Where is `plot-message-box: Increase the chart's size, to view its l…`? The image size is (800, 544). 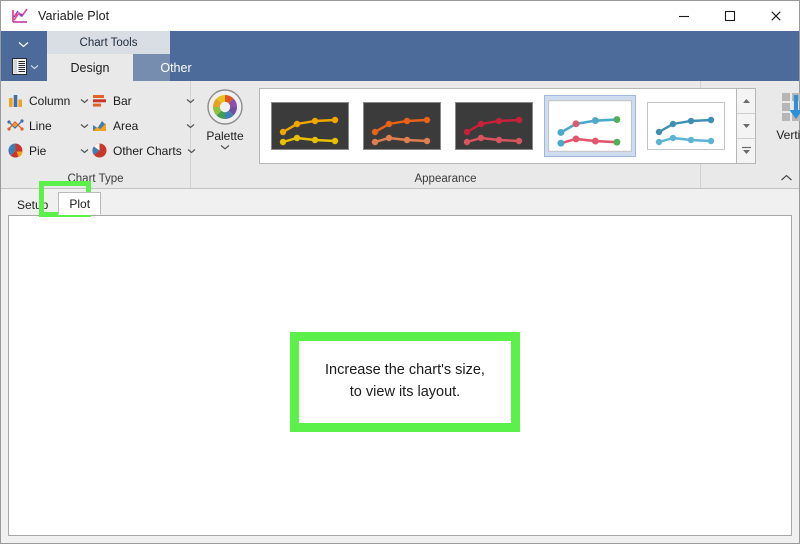
plot-message-box: Increase the chart's size, to view its l… is located at coordinates (405, 382).